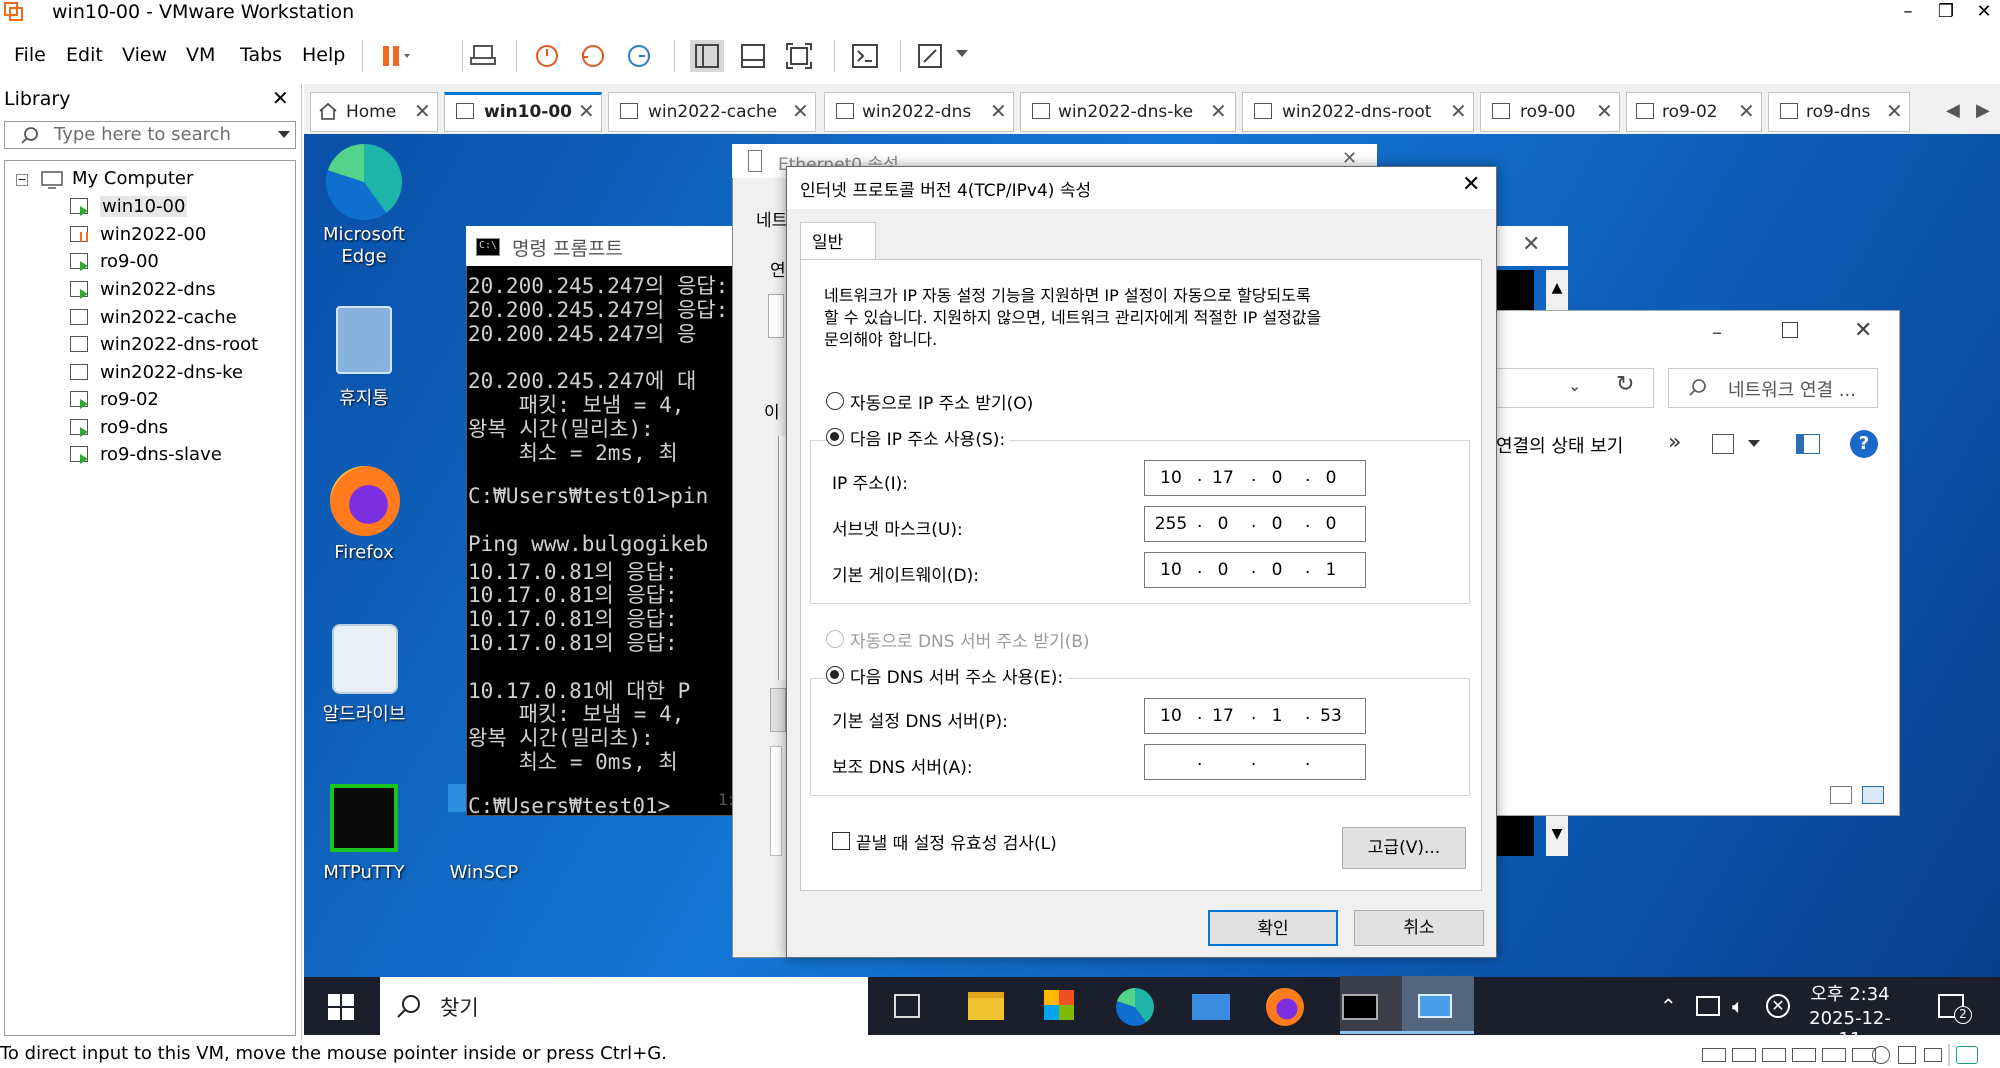 This screenshot has width=2000, height=1068. I want to click on tab-scroll-right-icon: ▶, so click(1983, 110).